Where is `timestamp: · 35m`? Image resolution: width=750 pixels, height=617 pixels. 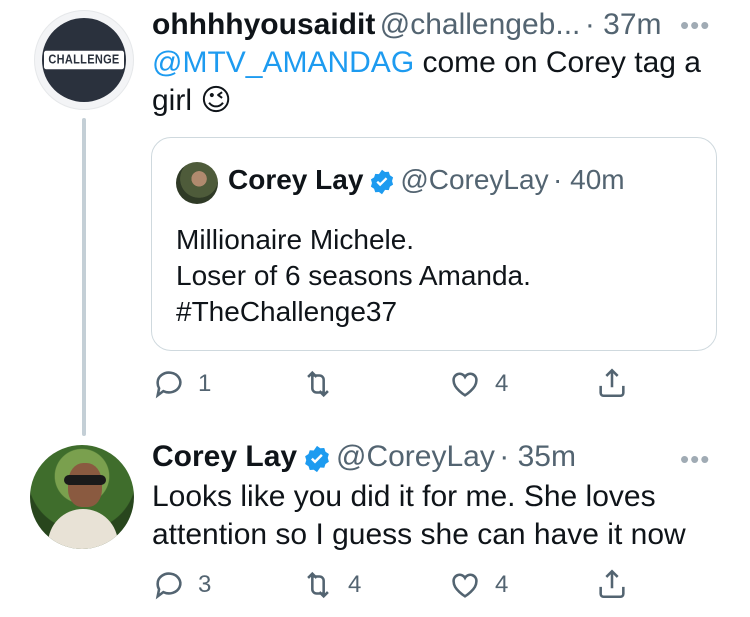 timestamp: · 35m is located at coordinates (537, 456).